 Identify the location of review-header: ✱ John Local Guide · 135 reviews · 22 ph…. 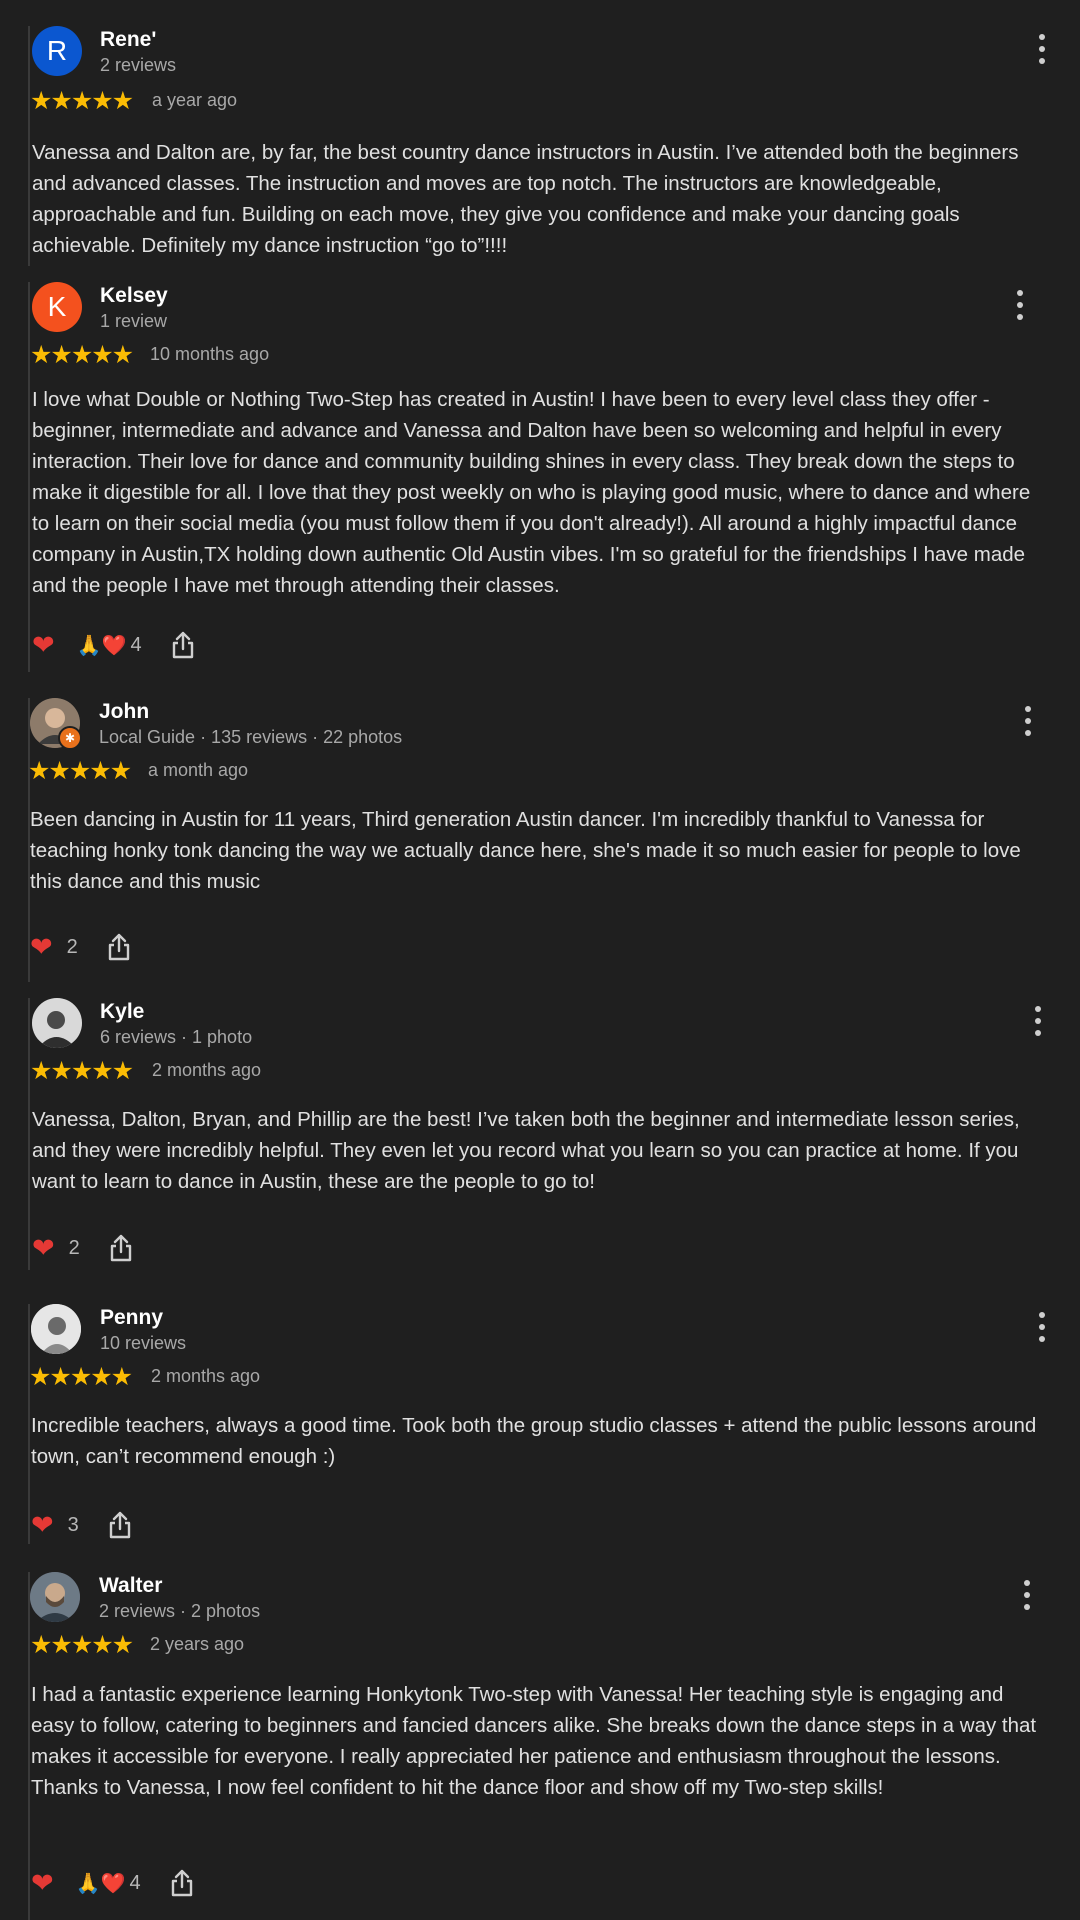
(554, 728).